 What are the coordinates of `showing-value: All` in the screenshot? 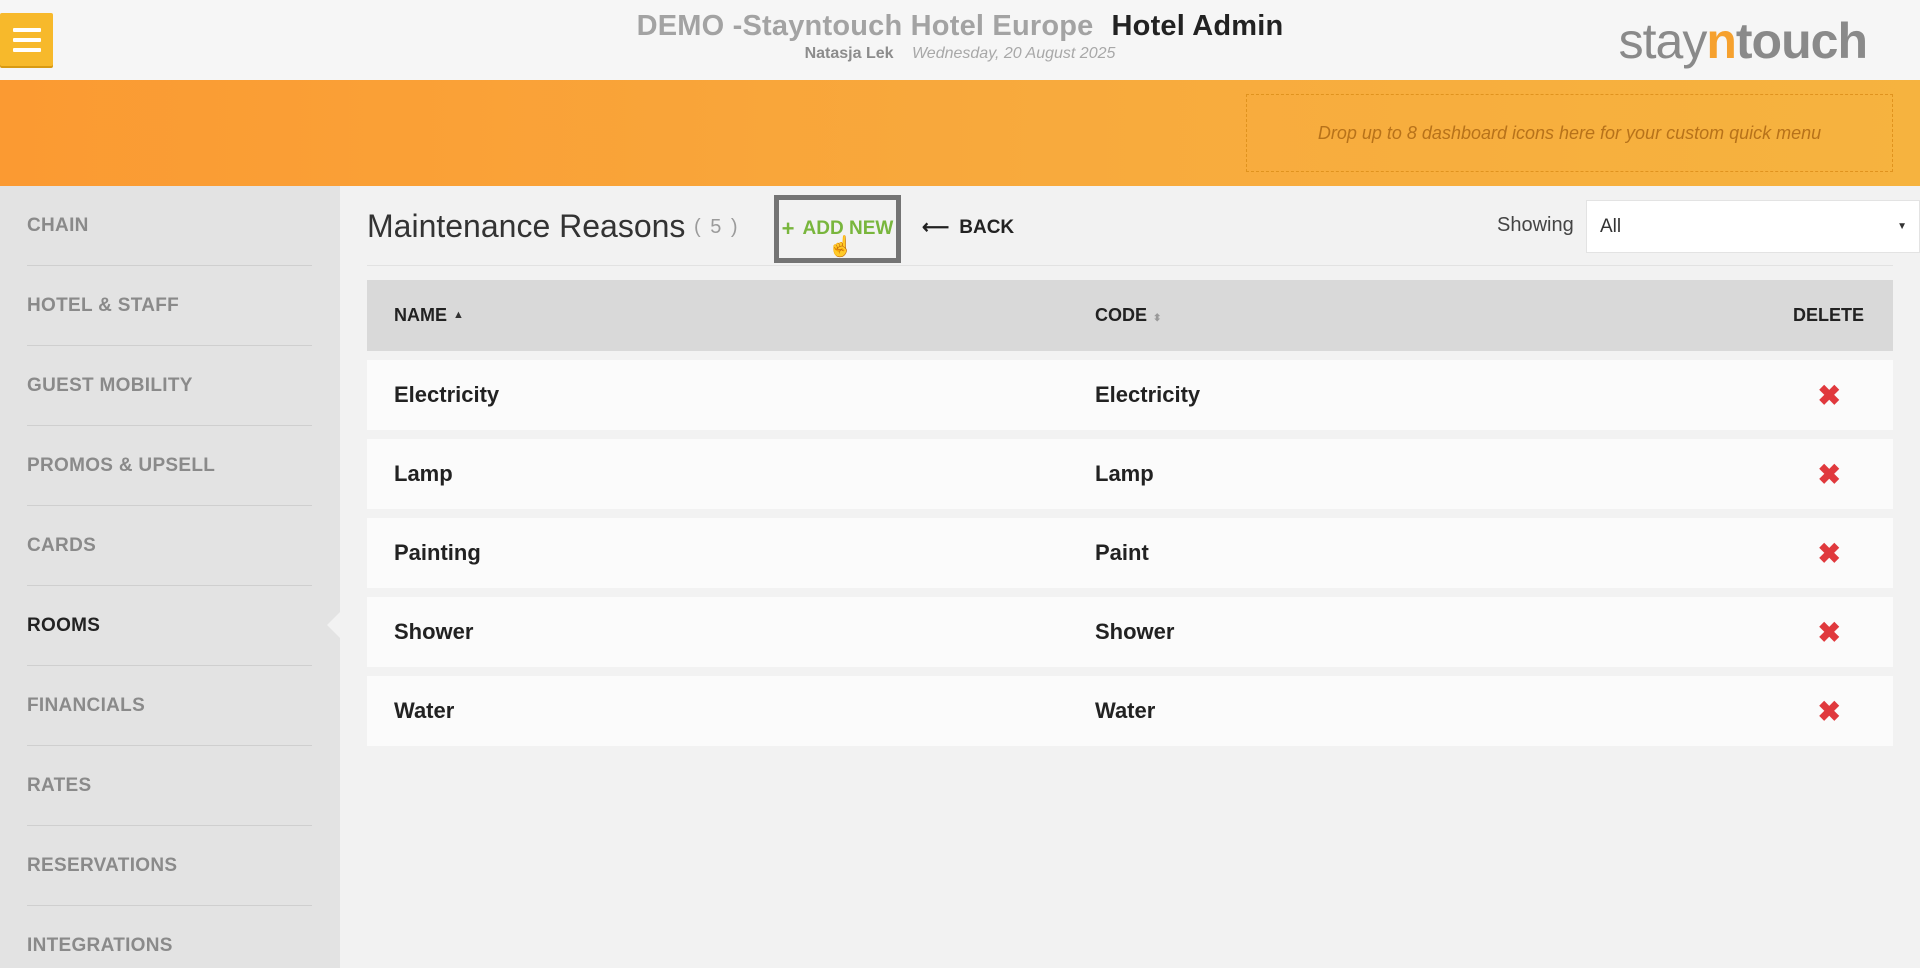 It's located at (1611, 226).